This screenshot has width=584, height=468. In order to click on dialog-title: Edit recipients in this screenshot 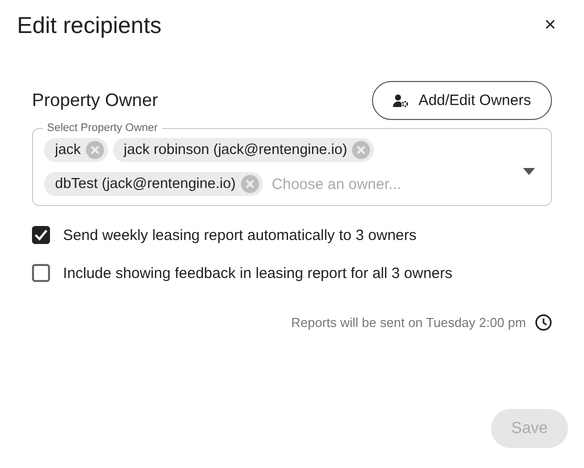, I will do `click(89, 25)`.